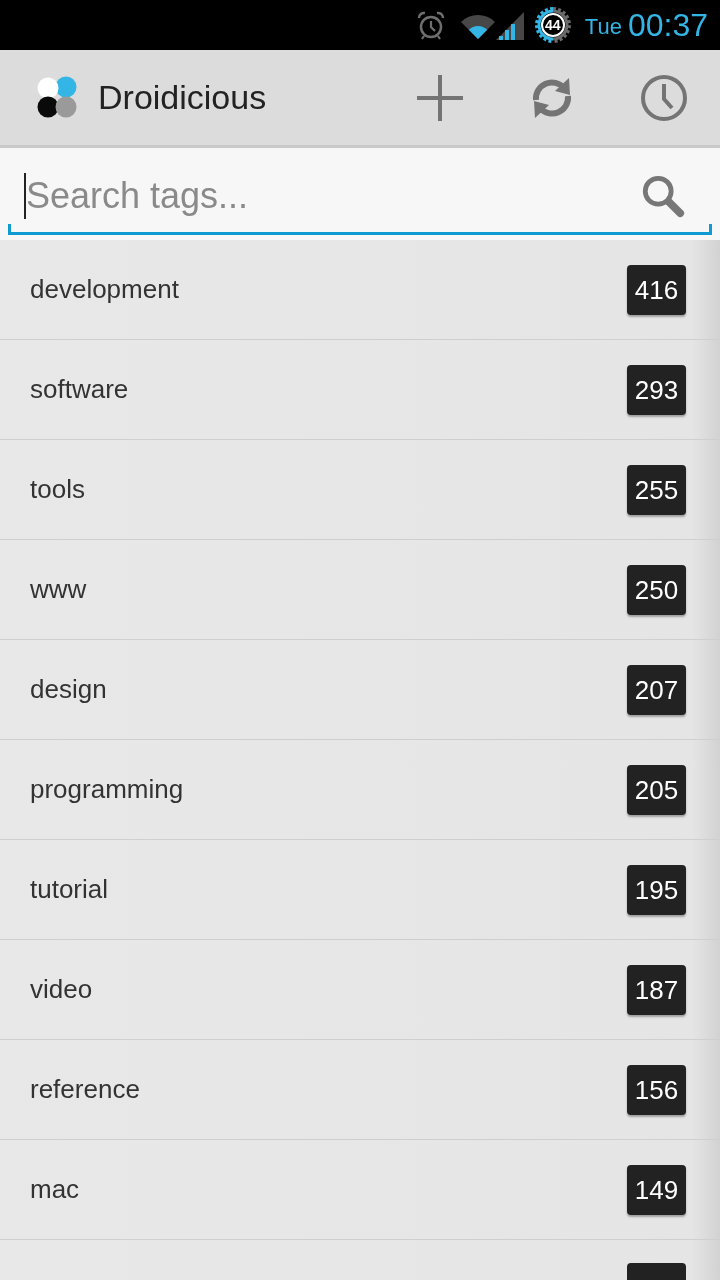 The image size is (720, 1280). I want to click on tag-name: design, so click(68, 689).